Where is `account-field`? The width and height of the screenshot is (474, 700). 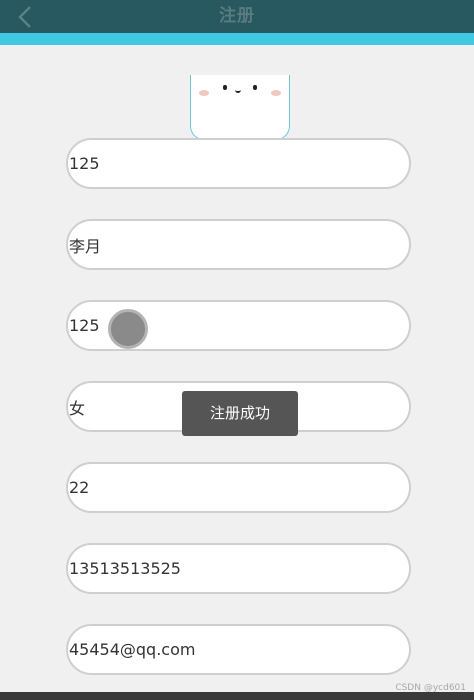 account-field is located at coordinates (238, 163).